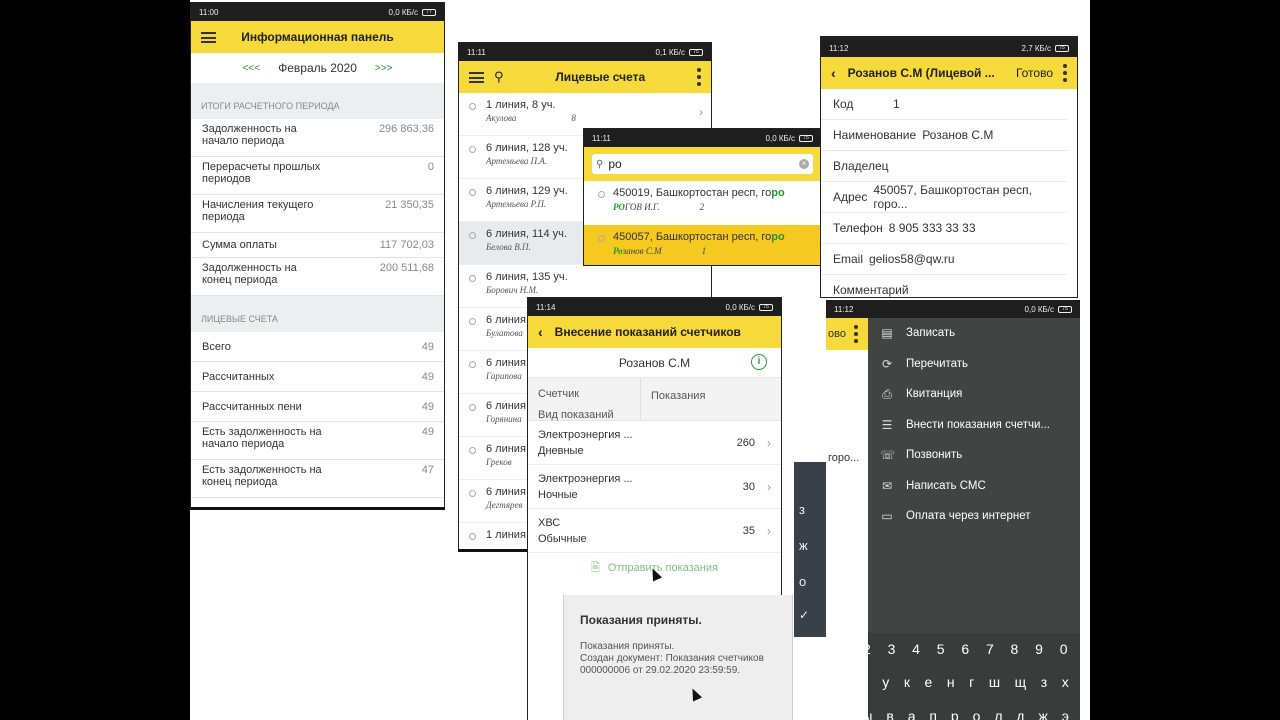 The height and width of the screenshot is (720, 1280). I want to click on key: 7, so click(990, 649).